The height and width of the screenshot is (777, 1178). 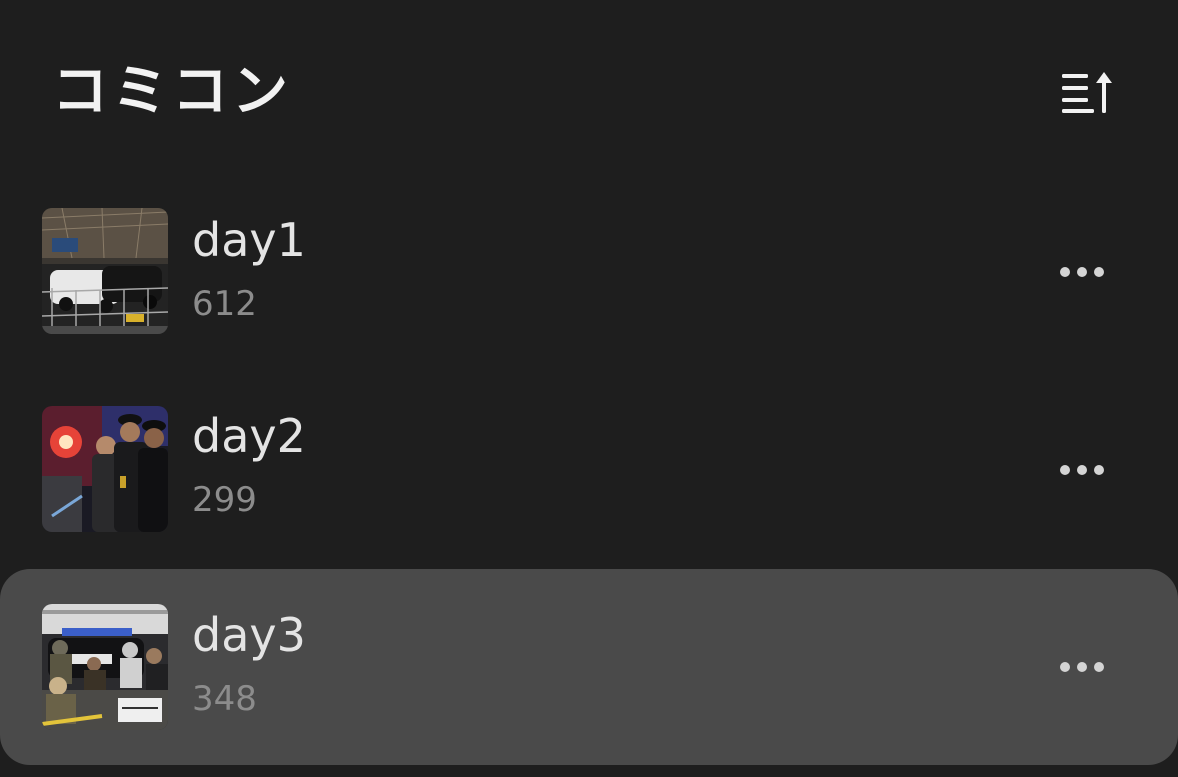 I want to click on album-count: 299, so click(x=224, y=500).